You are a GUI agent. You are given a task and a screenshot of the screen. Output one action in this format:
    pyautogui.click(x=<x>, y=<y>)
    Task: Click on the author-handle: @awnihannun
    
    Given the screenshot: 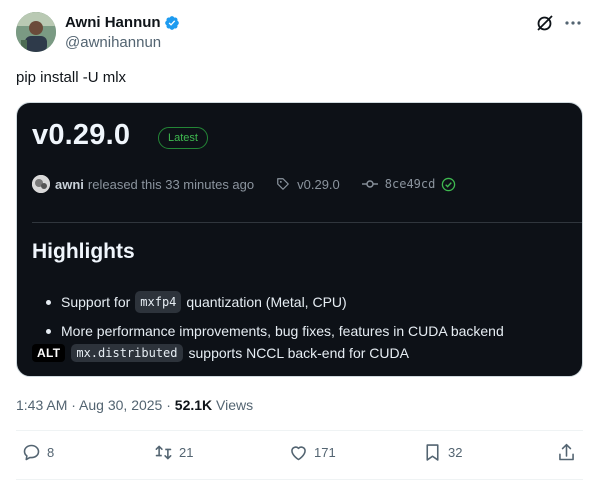 What is the action you would take?
    pyautogui.click(x=122, y=43)
    